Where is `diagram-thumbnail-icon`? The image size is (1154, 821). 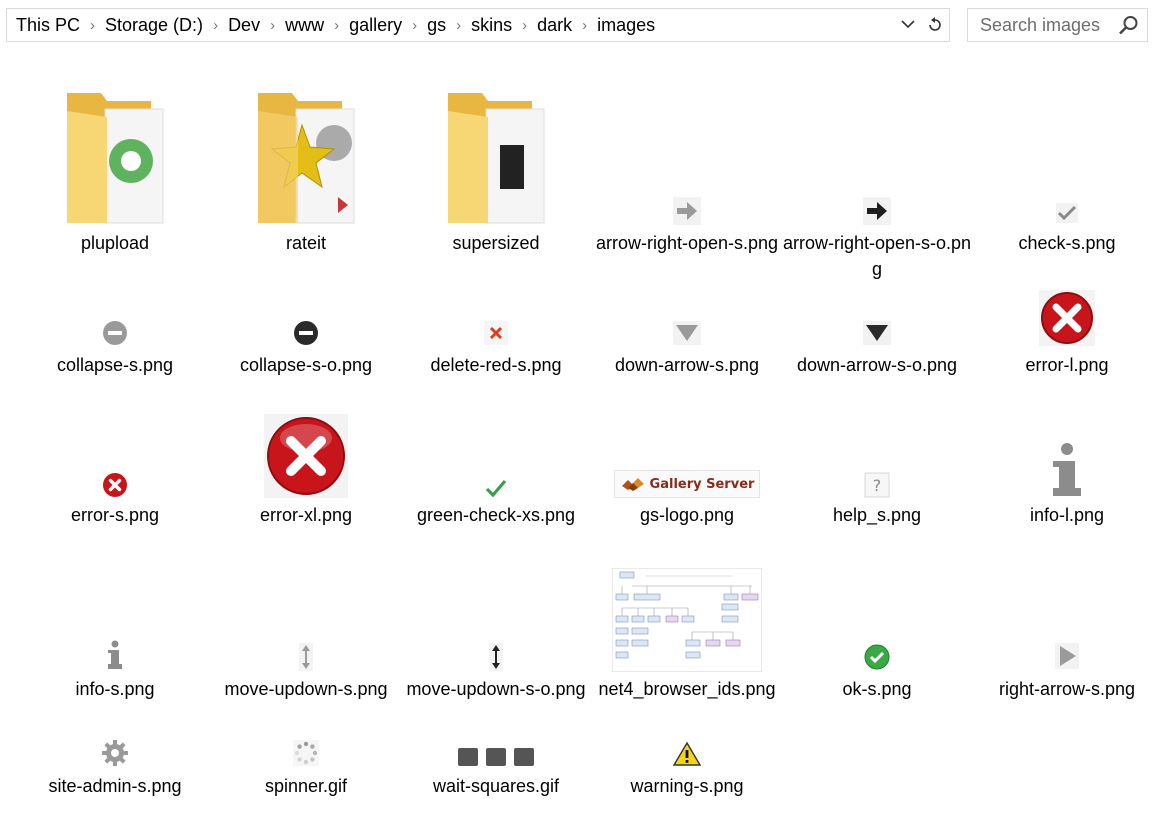 diagram-thumbnail-icon is located at coordinates (687, 618).